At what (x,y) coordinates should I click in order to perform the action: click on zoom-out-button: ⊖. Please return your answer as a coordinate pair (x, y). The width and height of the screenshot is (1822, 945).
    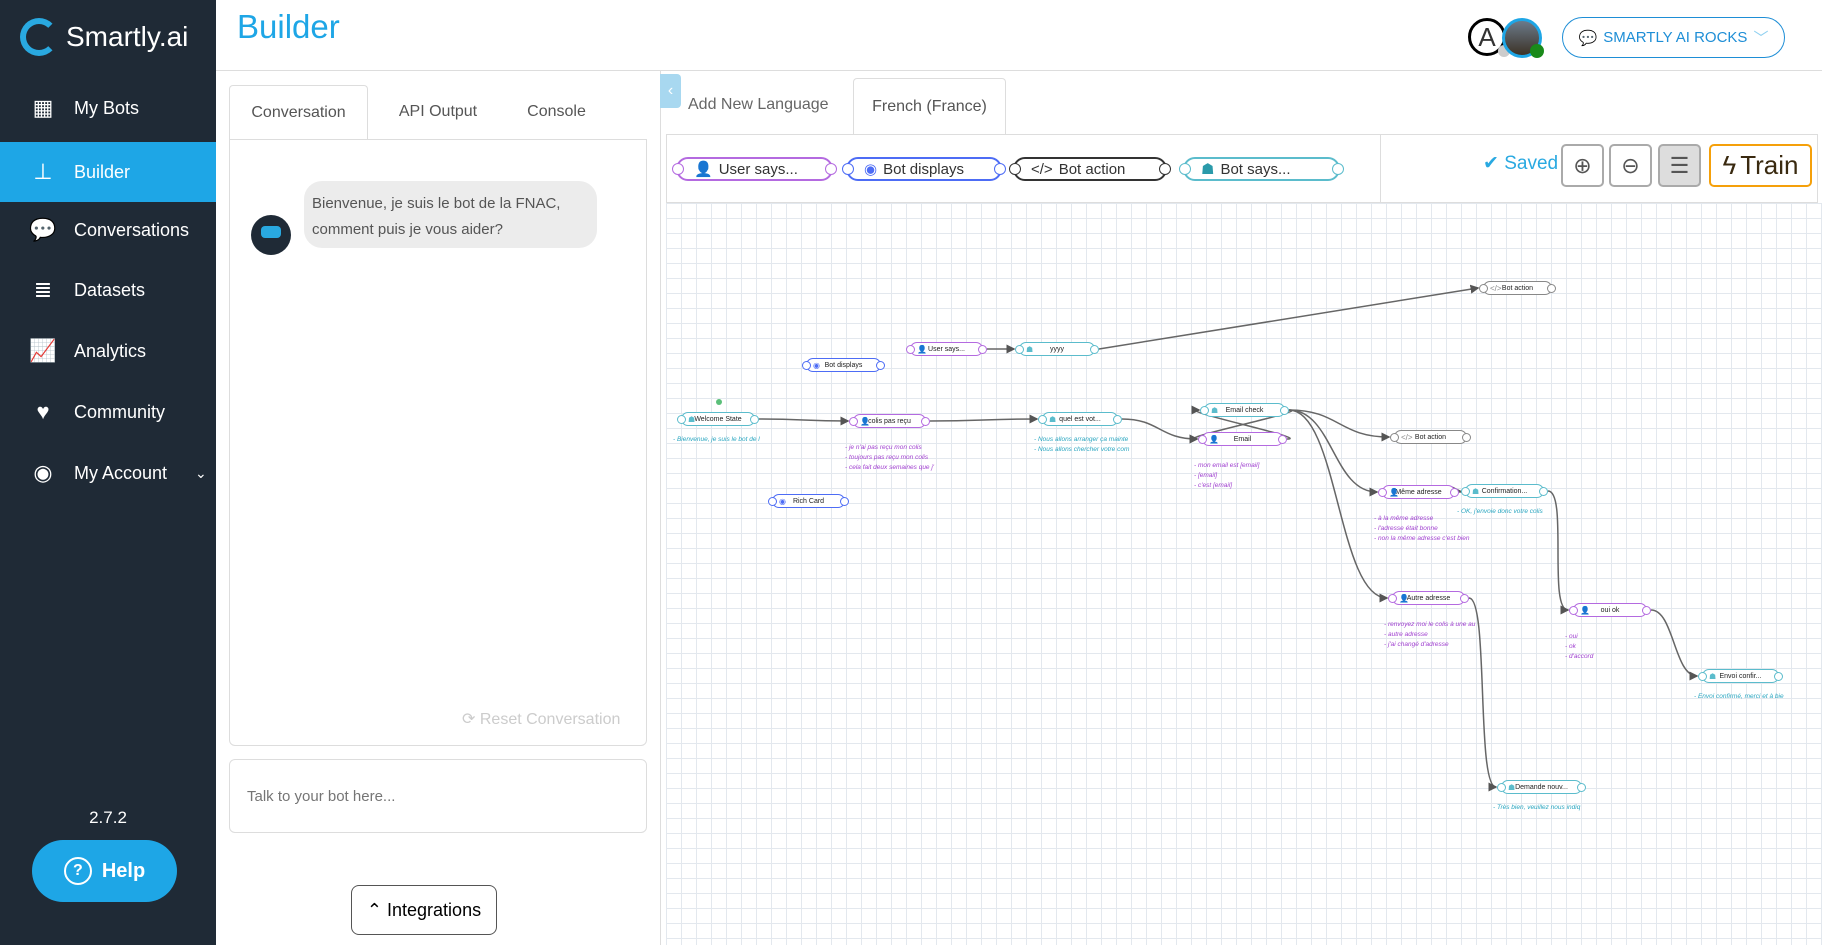
    Looking at the image, I should click on (1630, 165).